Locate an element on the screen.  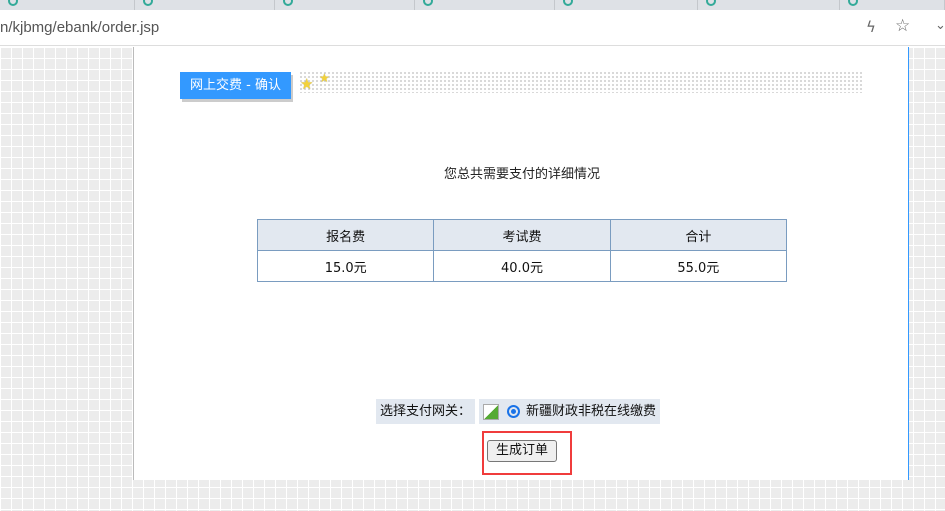
browser-tab-strip is located at coordinates (472, 5).